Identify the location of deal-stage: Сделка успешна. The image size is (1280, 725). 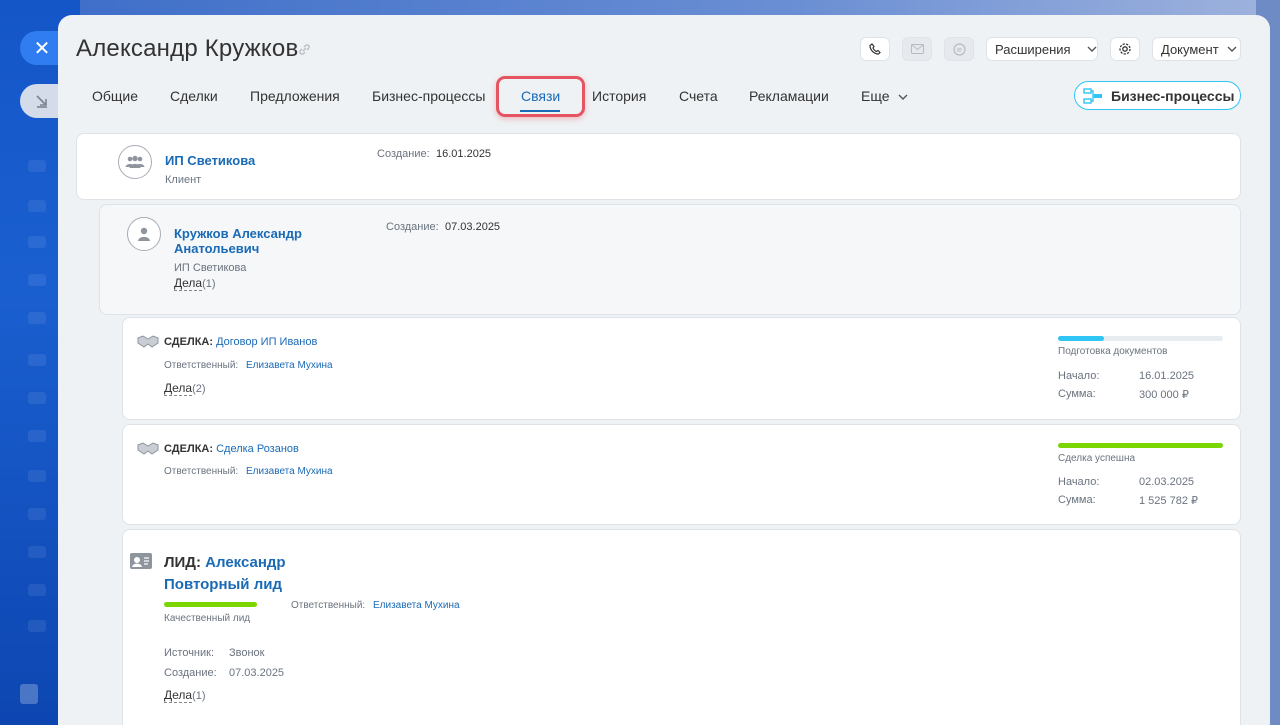
(1097, 458).